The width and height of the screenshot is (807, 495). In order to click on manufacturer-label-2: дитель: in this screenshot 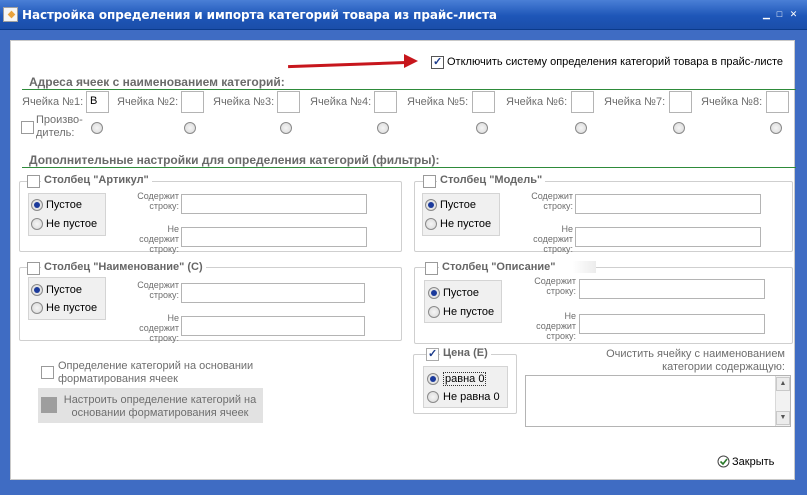, I will do `click(55, 133)`.